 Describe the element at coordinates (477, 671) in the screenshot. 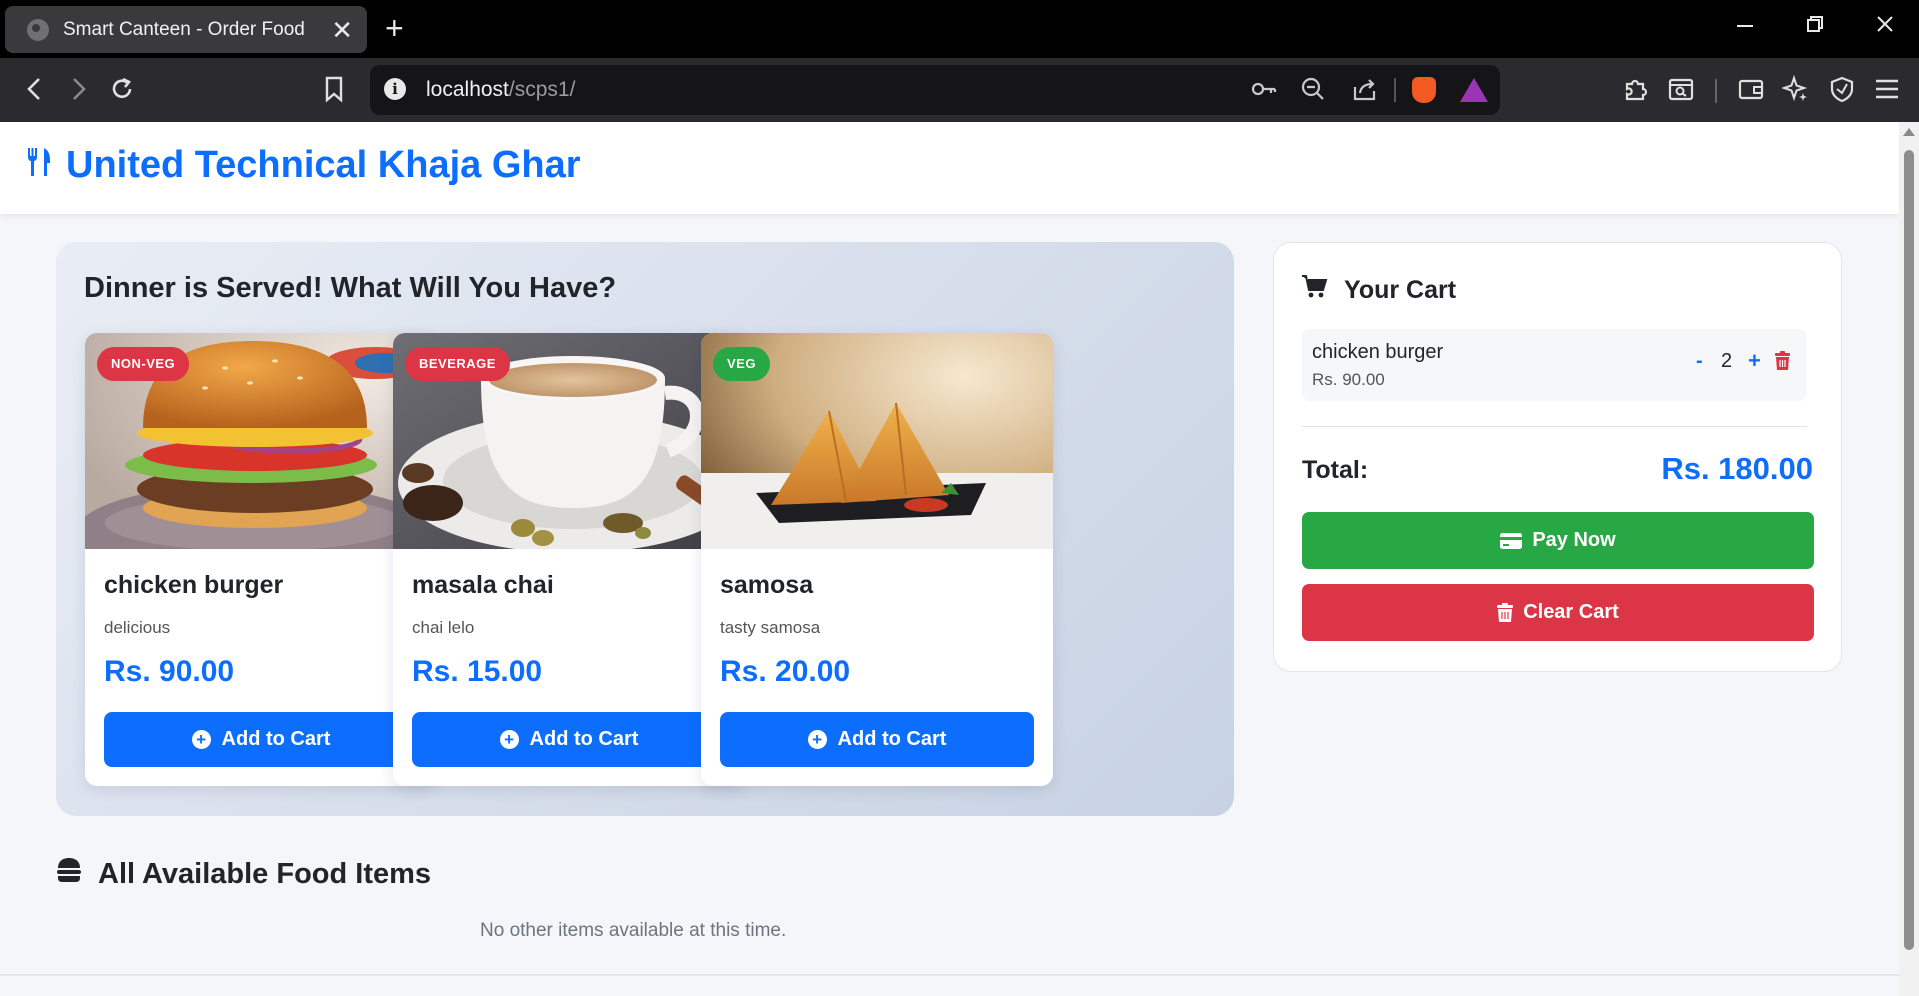

I see `food-price: Rs. 15.00` at that location.